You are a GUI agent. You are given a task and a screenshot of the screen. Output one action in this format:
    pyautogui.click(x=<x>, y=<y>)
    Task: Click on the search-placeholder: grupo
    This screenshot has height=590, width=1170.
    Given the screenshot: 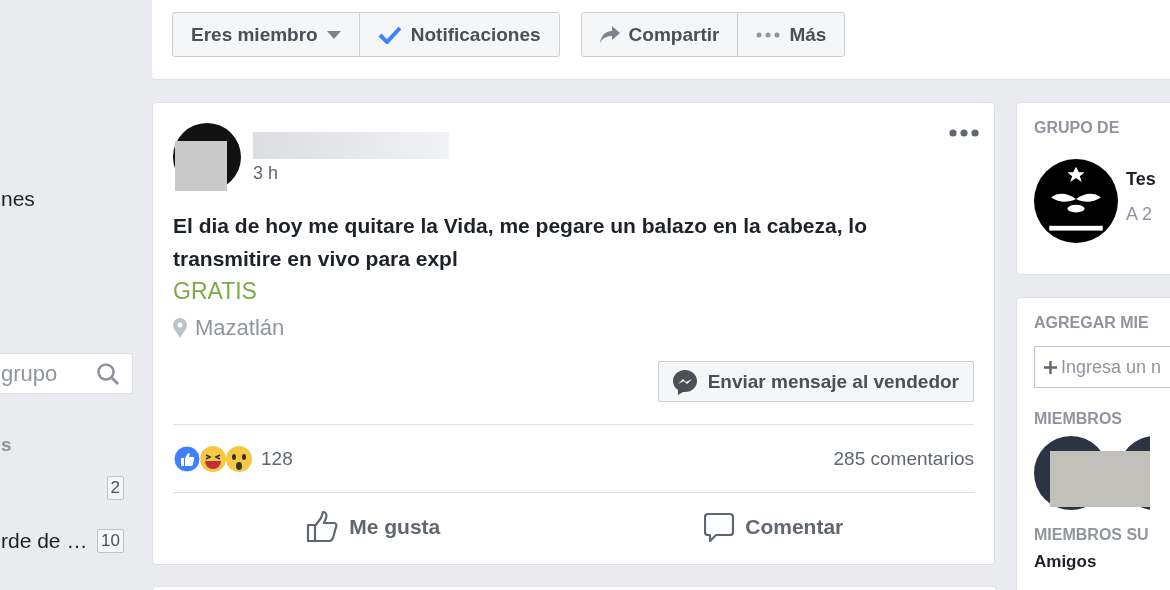 What is the action you would take?
    pyautogui.click(x=29, y=373)
    